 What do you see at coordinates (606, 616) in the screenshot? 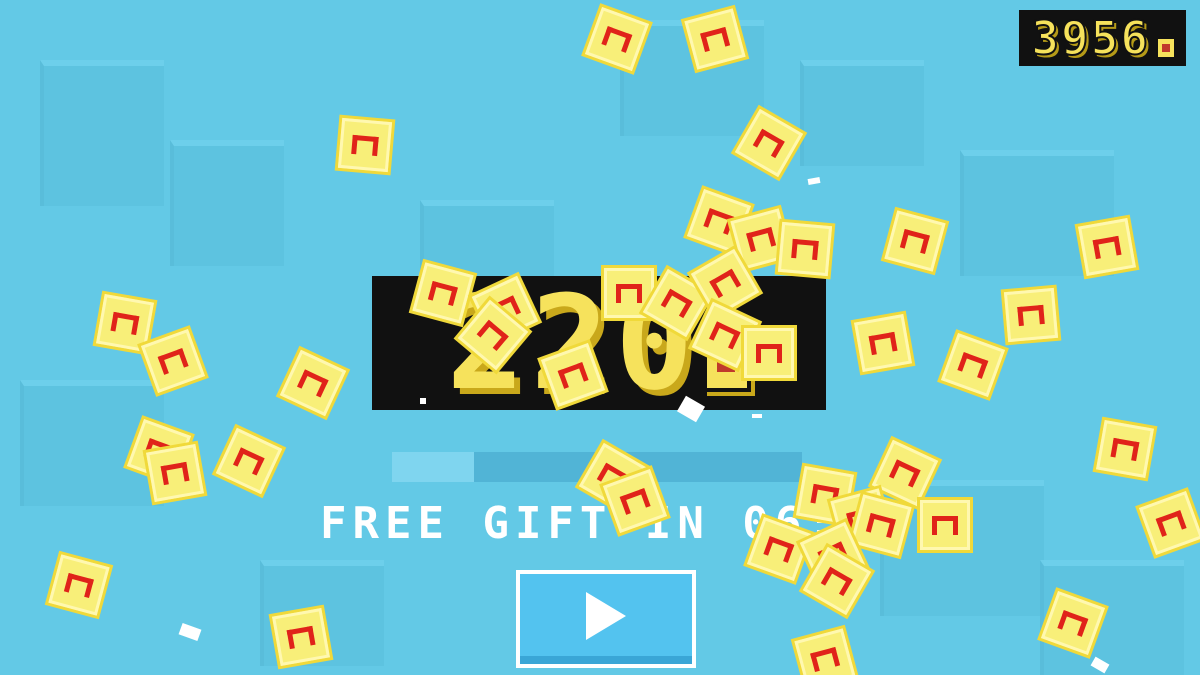
I see `play-icon` at bounding box center [606, 616].